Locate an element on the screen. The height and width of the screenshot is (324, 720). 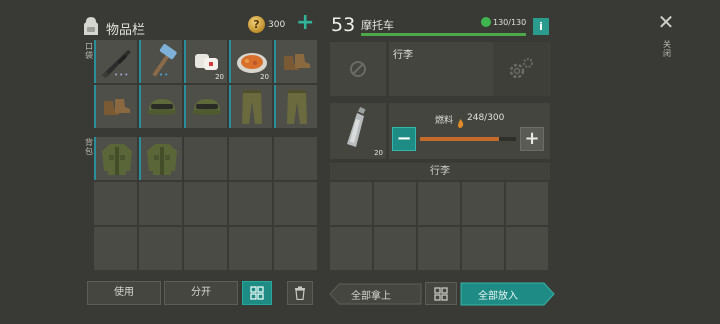
take-all-button: 全部拿上 is located at coordinates (375, 294).